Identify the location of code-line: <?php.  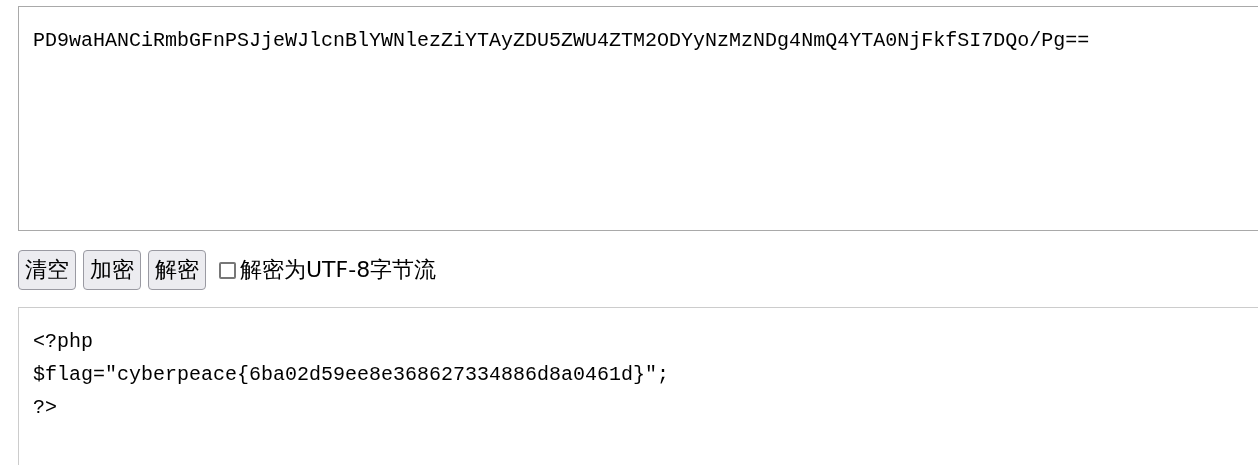
(63, 342).